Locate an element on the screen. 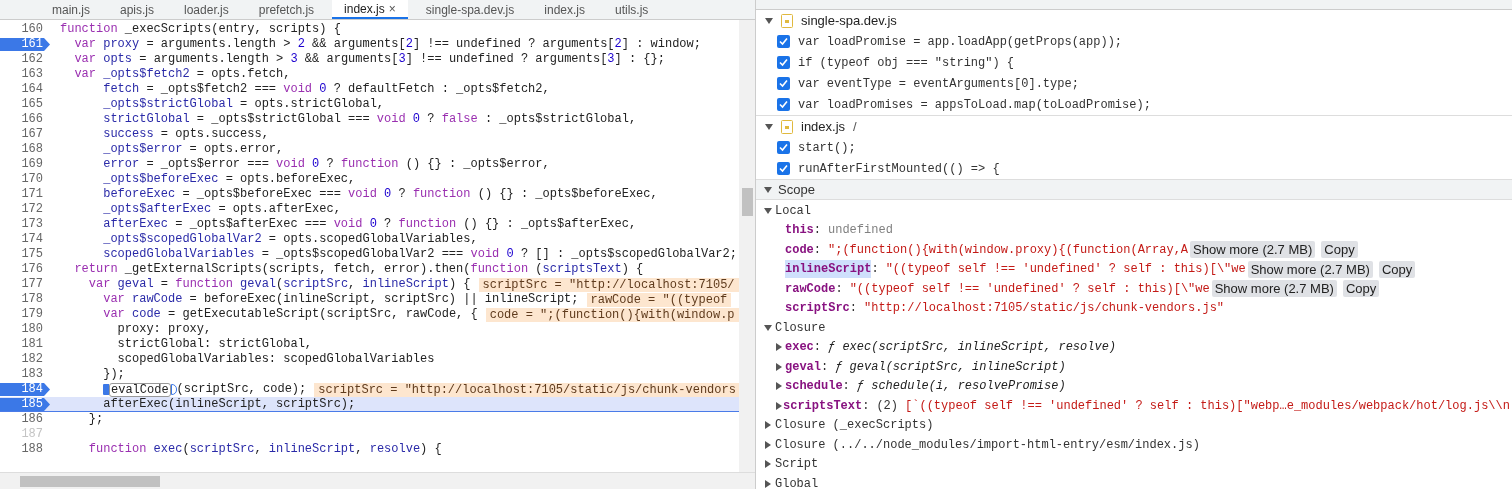 The image size is (1512, 489). line-number: 176 is located at coordinates (32, 269).